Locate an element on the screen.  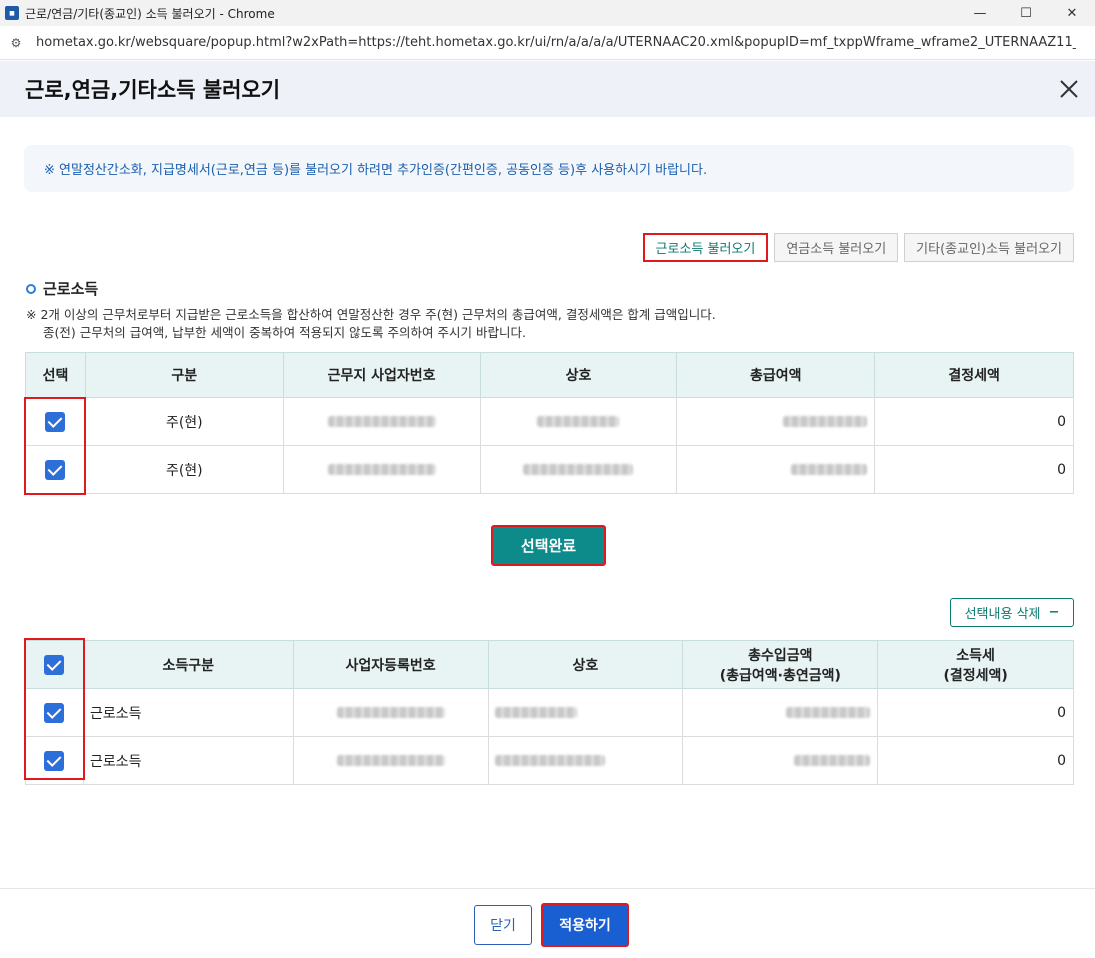
close-button: 닫기 is located at coordinates (503, 925).